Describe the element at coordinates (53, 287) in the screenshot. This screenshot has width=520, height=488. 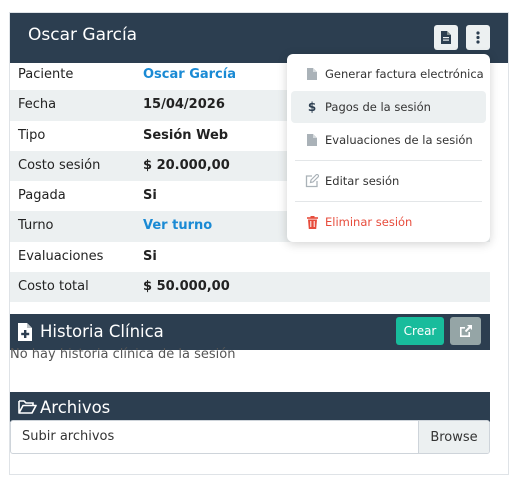
I see `detail-label: Costo total` at that location.